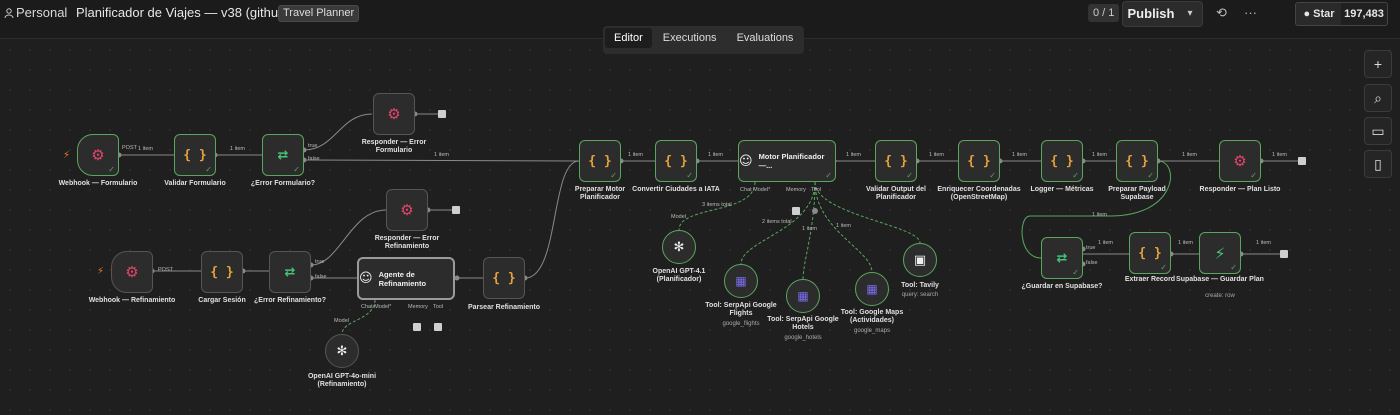  I want to click on node-label: ¿Error Refinamiento?, so click(290, 300).